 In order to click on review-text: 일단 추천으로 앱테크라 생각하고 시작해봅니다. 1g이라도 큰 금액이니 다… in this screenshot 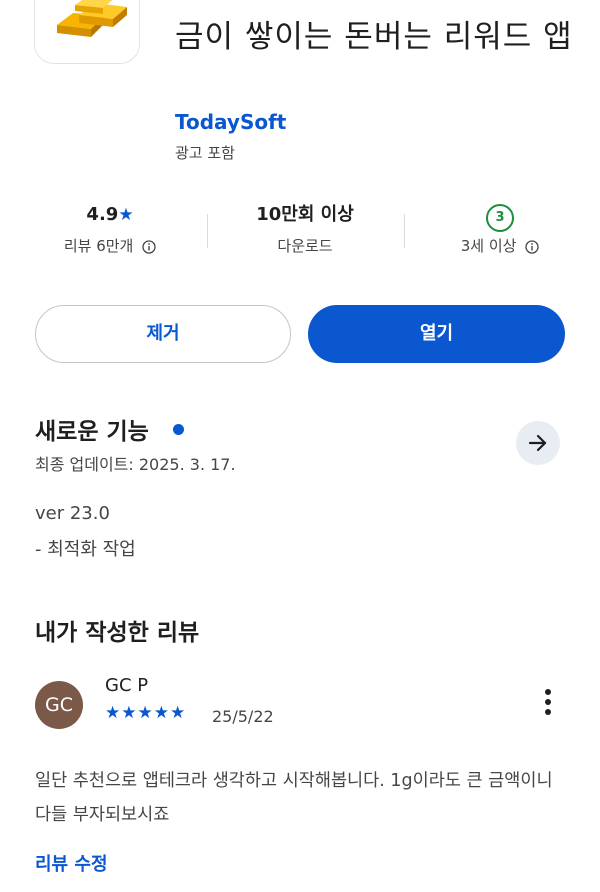, I will do `click(294, 798)`.